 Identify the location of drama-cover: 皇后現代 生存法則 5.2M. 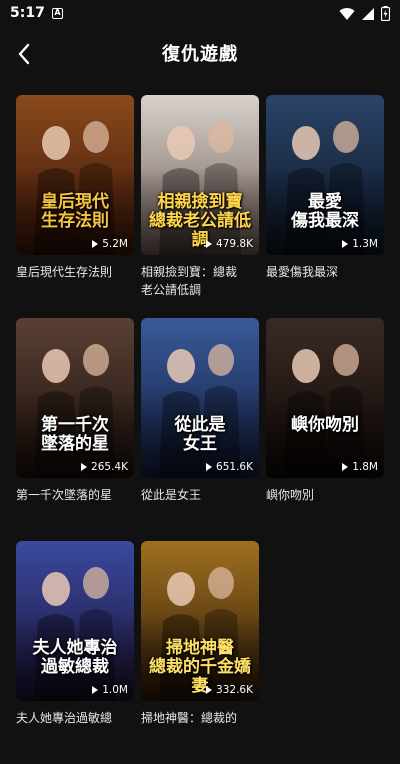
(75, 175).